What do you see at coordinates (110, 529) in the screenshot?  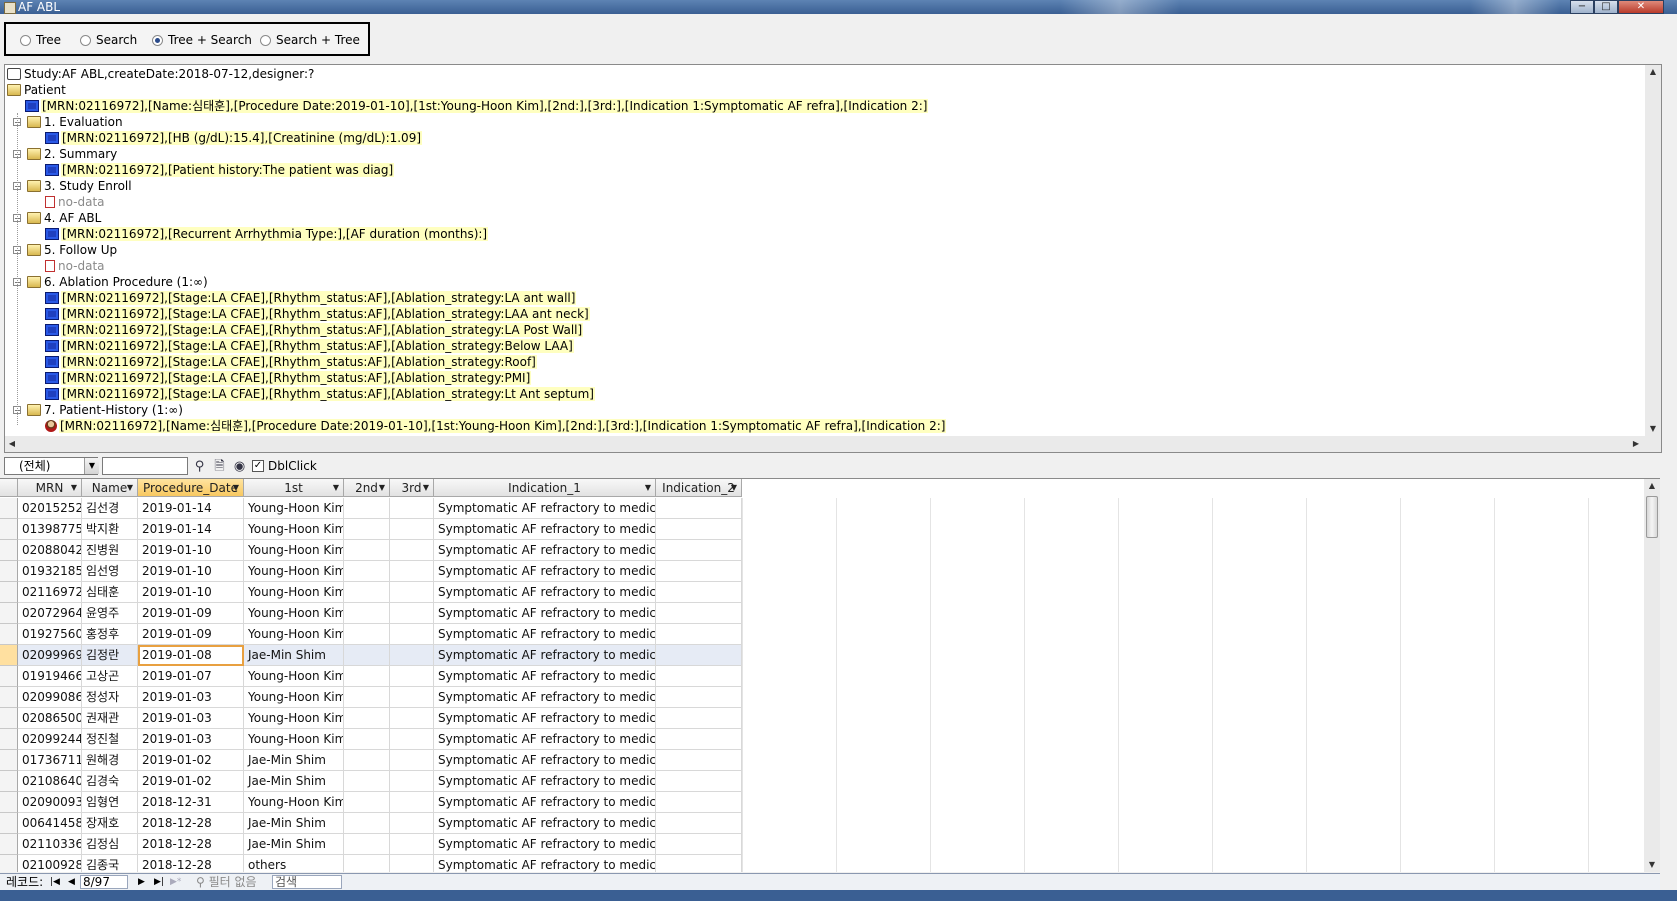 I see `col-name-cell: 박지환` at bounding box center [110, 529].